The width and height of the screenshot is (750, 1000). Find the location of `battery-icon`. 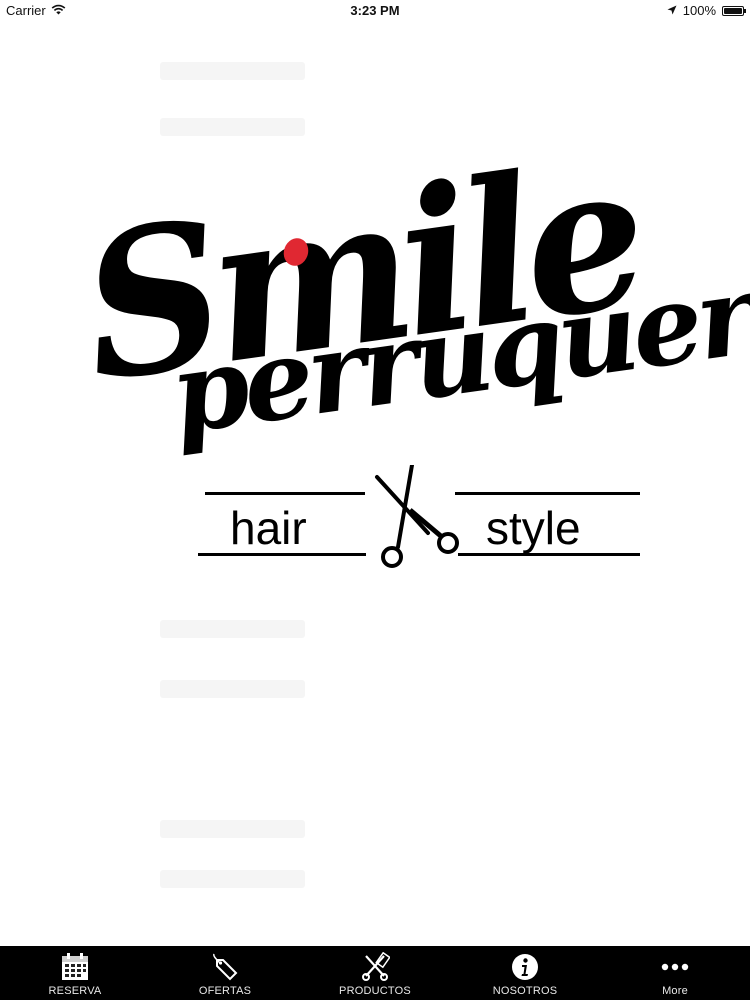

battery-icon is located at coordinates (734, 10).